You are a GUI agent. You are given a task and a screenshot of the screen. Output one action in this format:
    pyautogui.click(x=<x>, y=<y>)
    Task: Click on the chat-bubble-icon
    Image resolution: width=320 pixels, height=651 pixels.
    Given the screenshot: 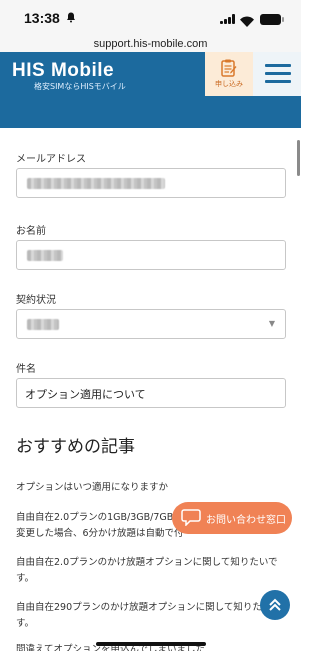 What is the action you would take?
    pyautogui.click(x=191, y=518)
    